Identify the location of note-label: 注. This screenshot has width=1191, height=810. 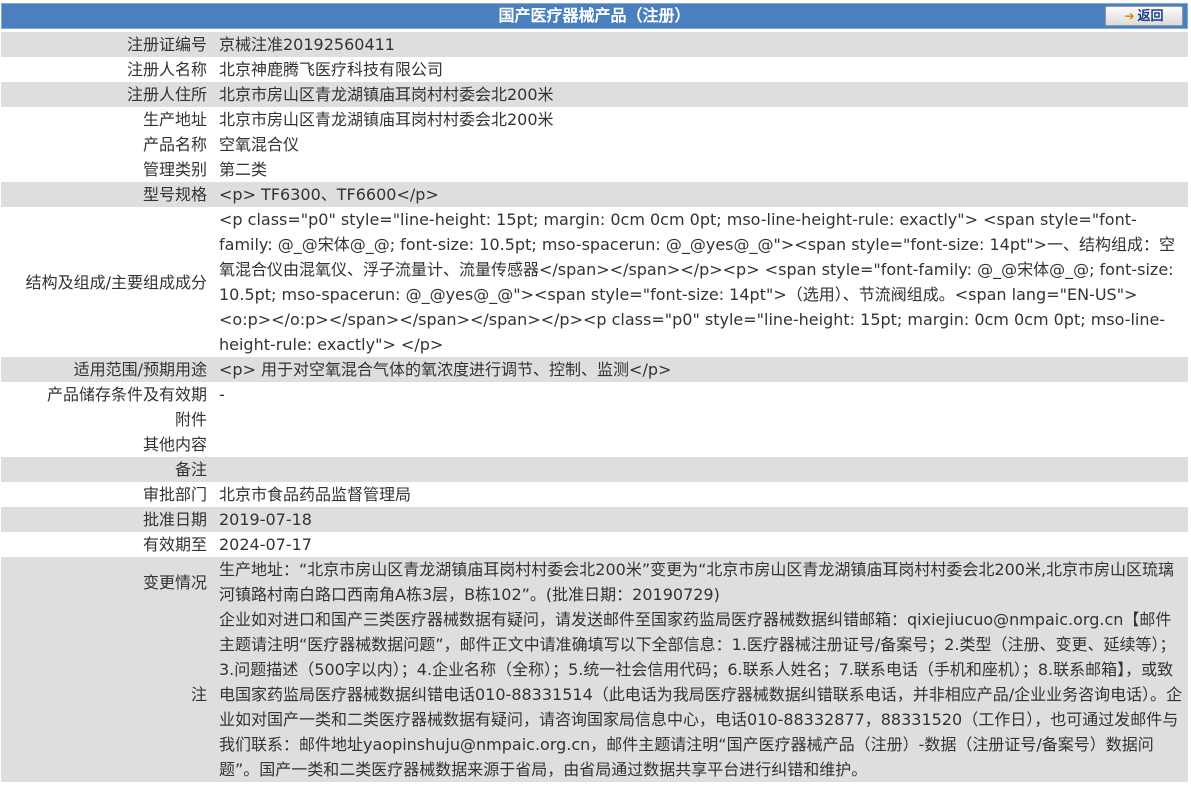
(106, 694).